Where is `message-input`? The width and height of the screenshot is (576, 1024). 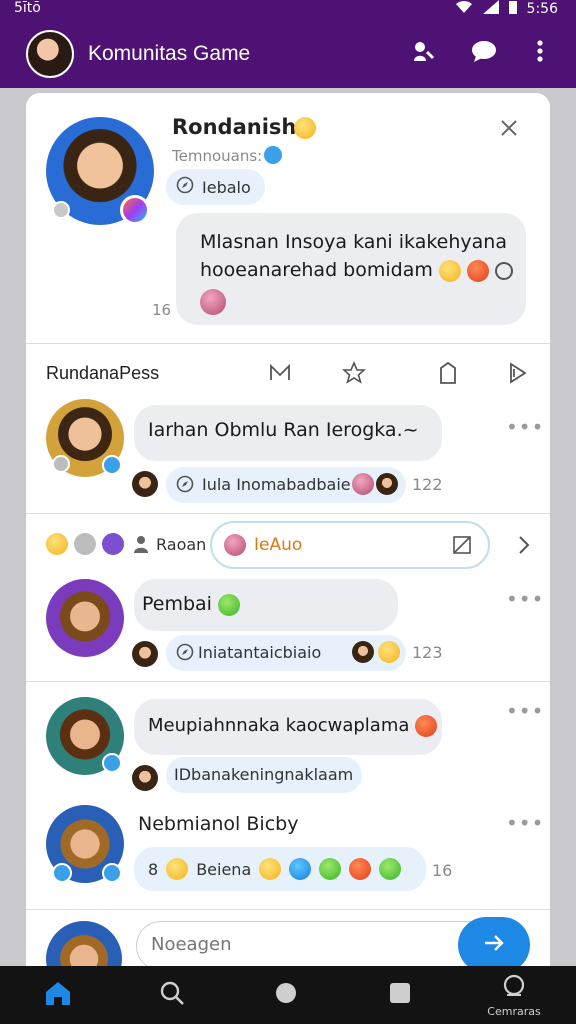 message-input is located at coordinates (301, 944).